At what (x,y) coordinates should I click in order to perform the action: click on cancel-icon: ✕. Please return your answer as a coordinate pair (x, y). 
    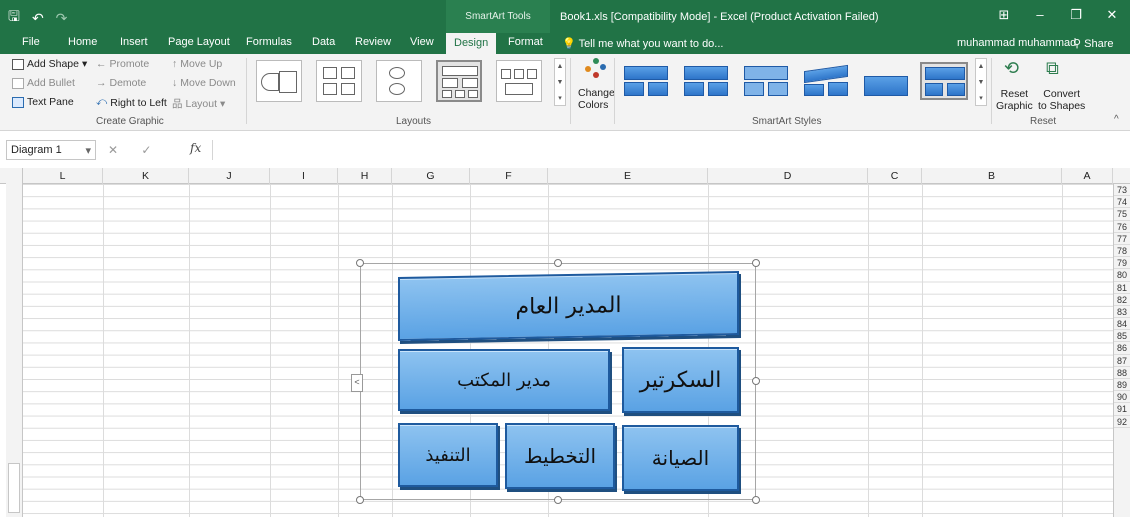
    Looking at the image, I should click on (118, 150).